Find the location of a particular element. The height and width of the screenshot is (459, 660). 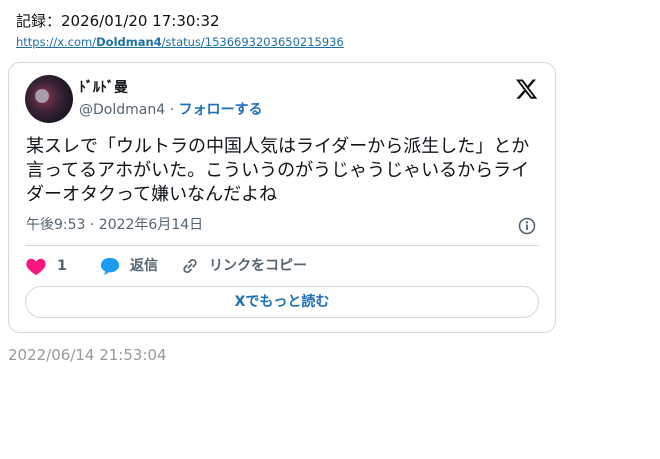

url-prefix: https://x.com/ is located at coordinates (56, 42).